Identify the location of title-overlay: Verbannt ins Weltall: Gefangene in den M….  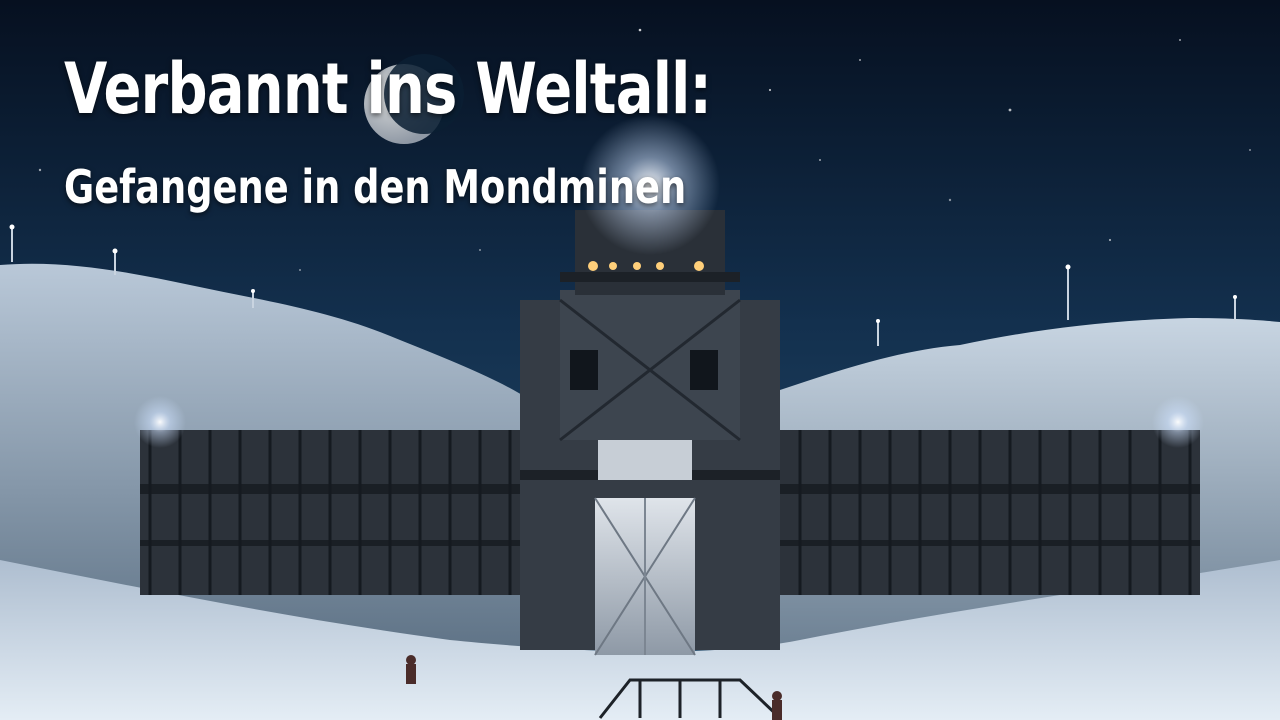
(468, 132).